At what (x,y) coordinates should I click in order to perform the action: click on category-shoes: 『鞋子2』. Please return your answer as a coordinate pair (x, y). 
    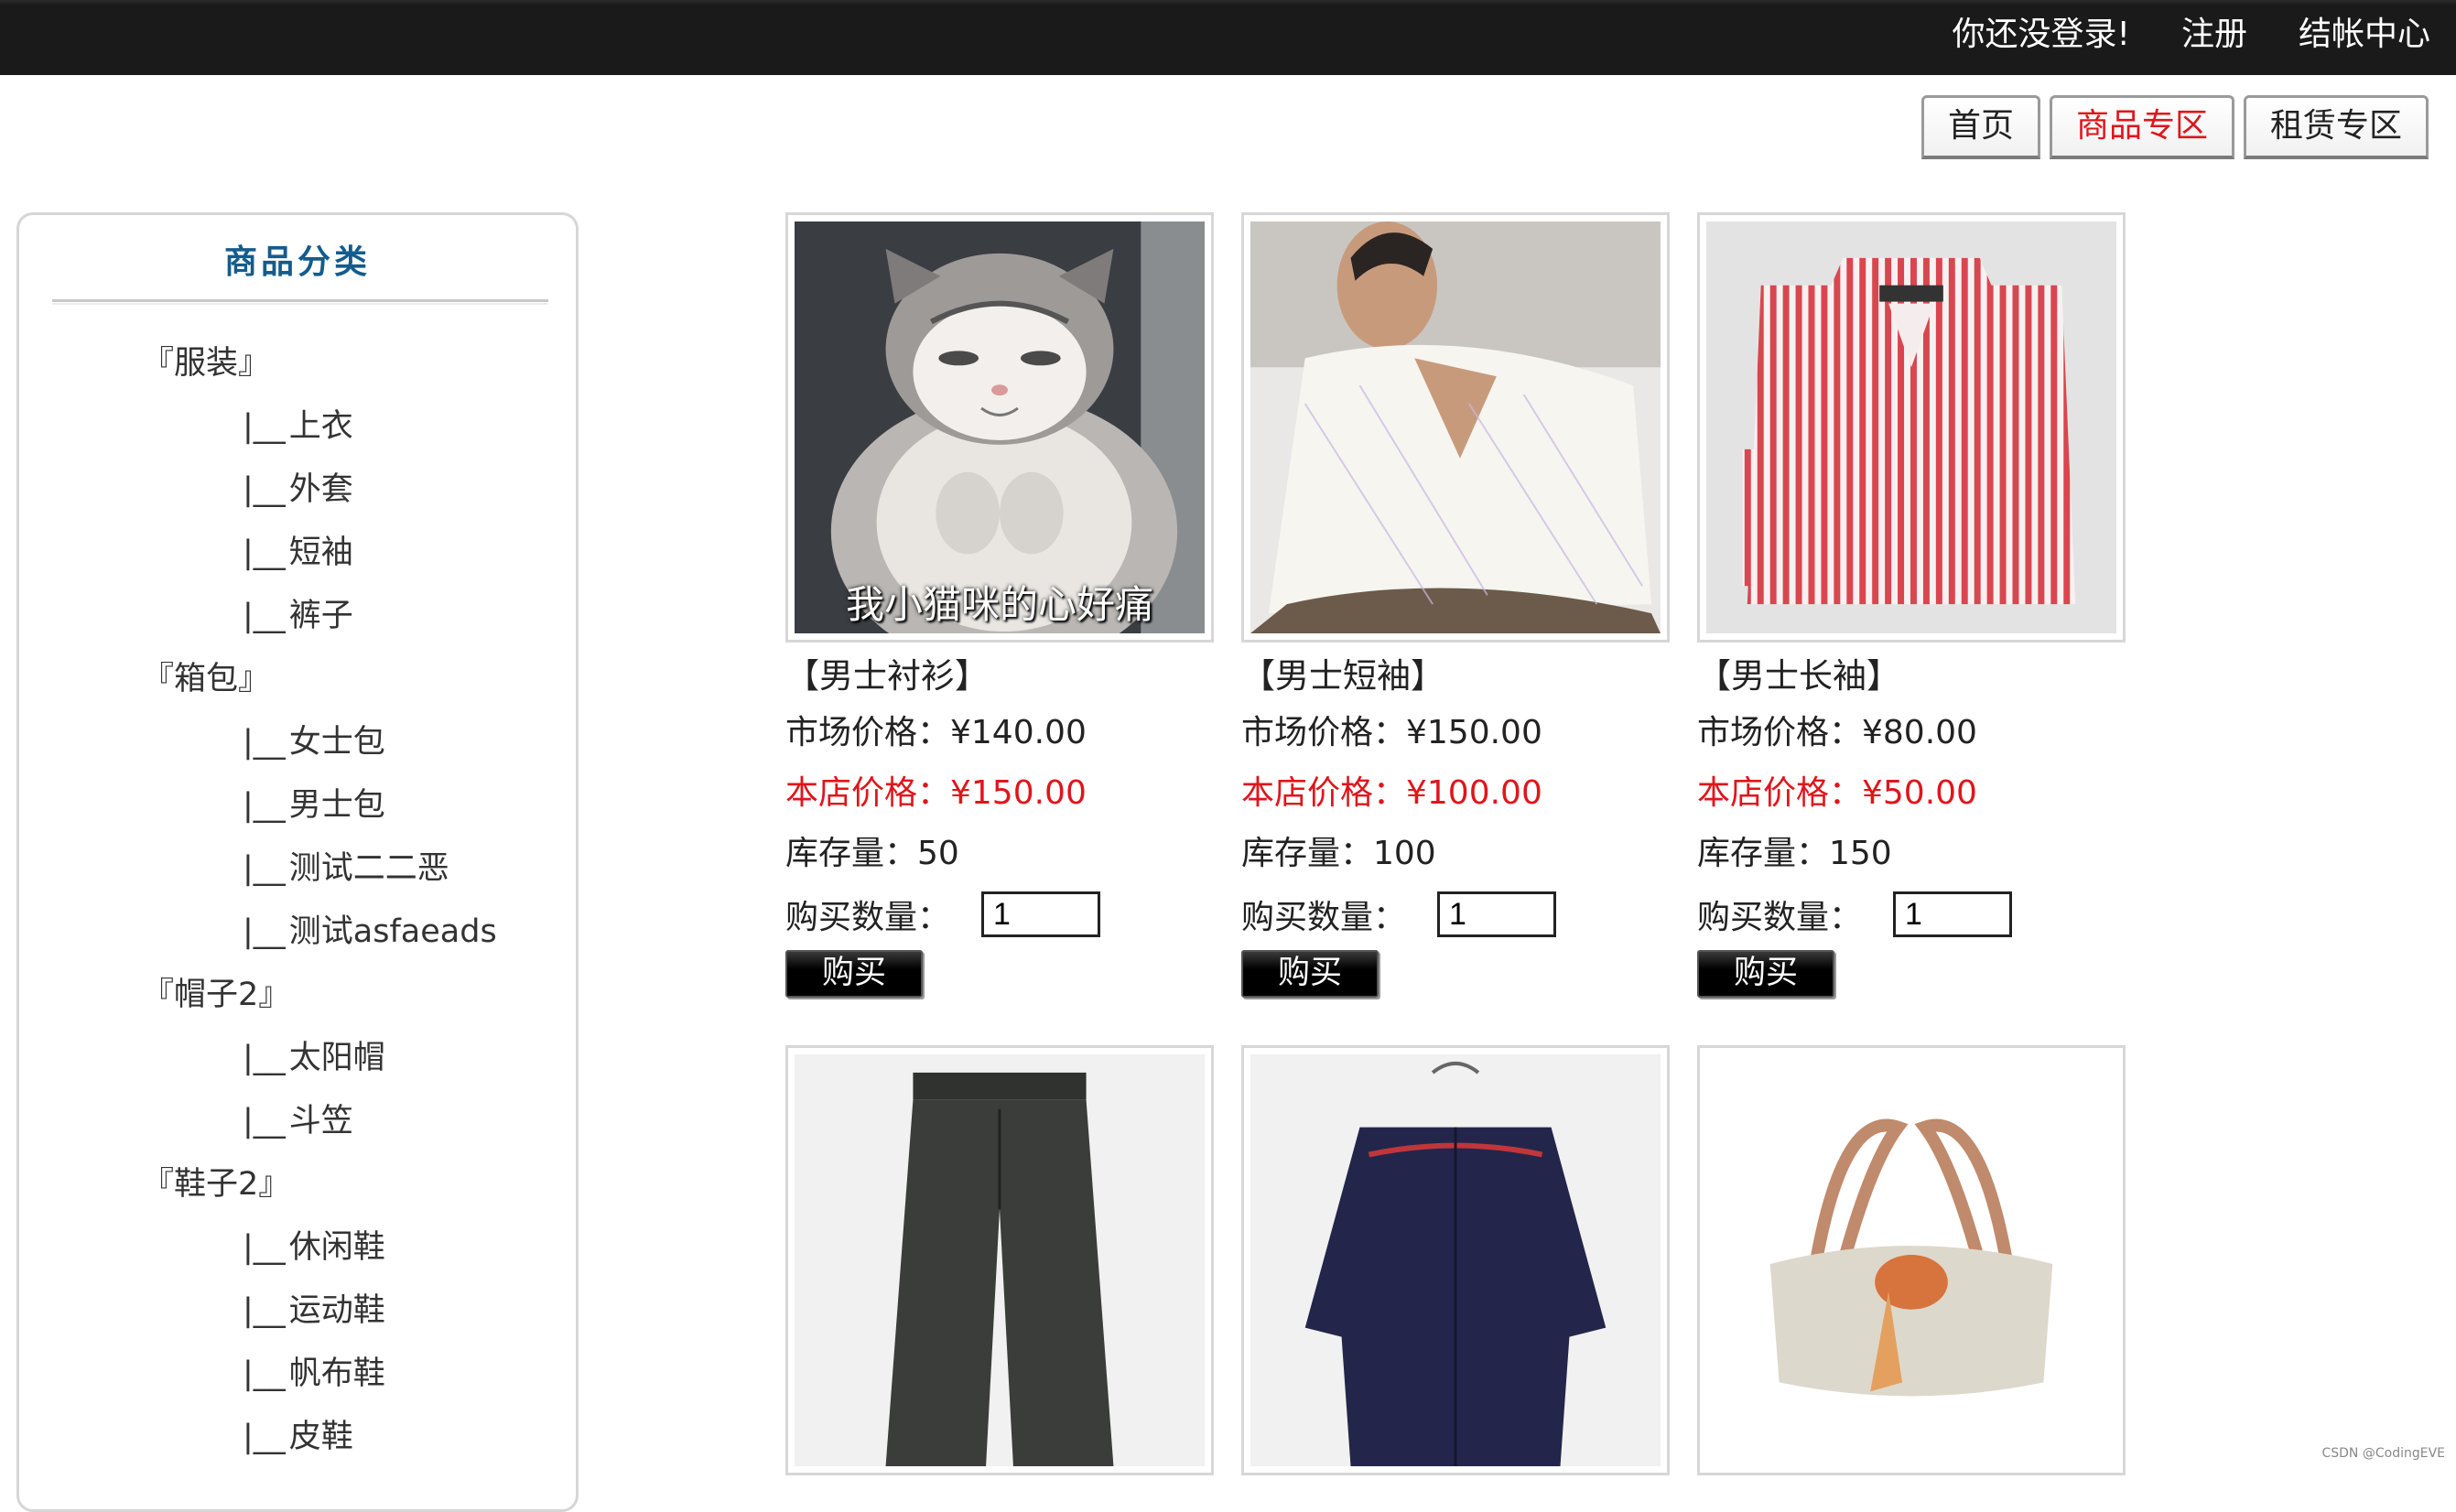
    Looking at the image, I should click on (297, 1184).